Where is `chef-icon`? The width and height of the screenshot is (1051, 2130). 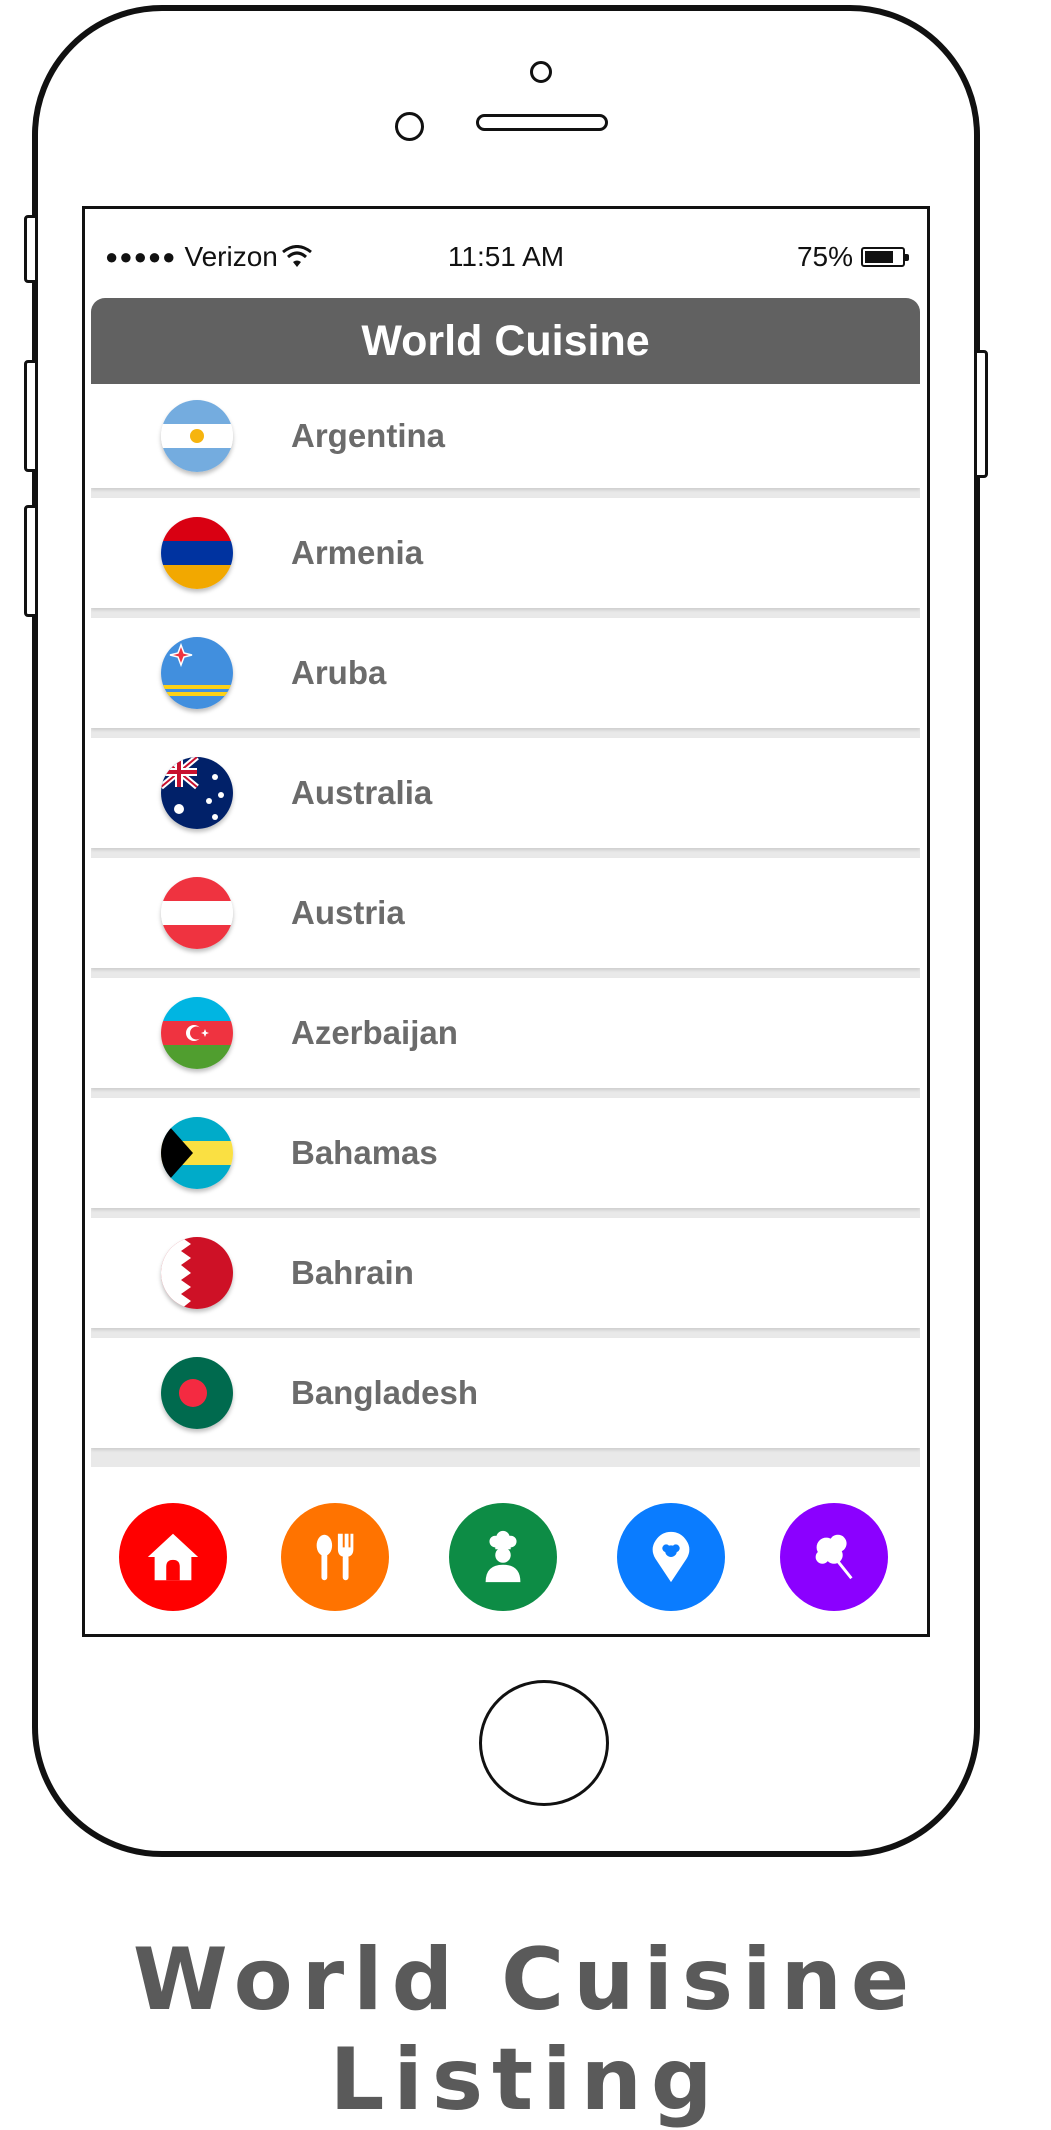
chef-icon is located at coordinates (503, 1556).